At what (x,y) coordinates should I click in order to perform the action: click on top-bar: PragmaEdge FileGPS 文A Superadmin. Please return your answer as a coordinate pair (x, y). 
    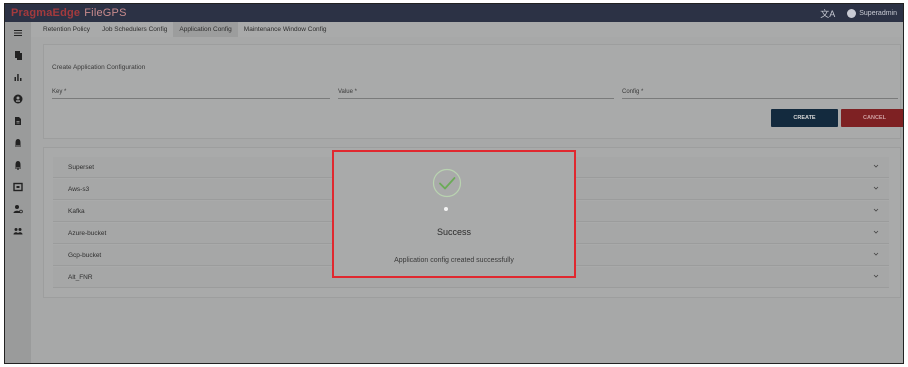
    Looking at the image, I should click on (454, 13).